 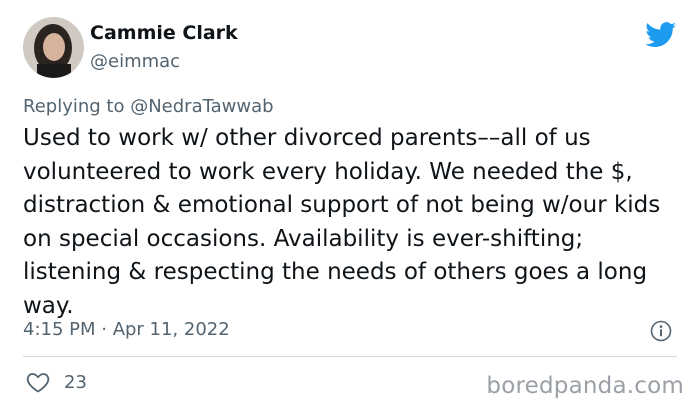 I want to click on like-button: 23, so click(x=56, y=382).